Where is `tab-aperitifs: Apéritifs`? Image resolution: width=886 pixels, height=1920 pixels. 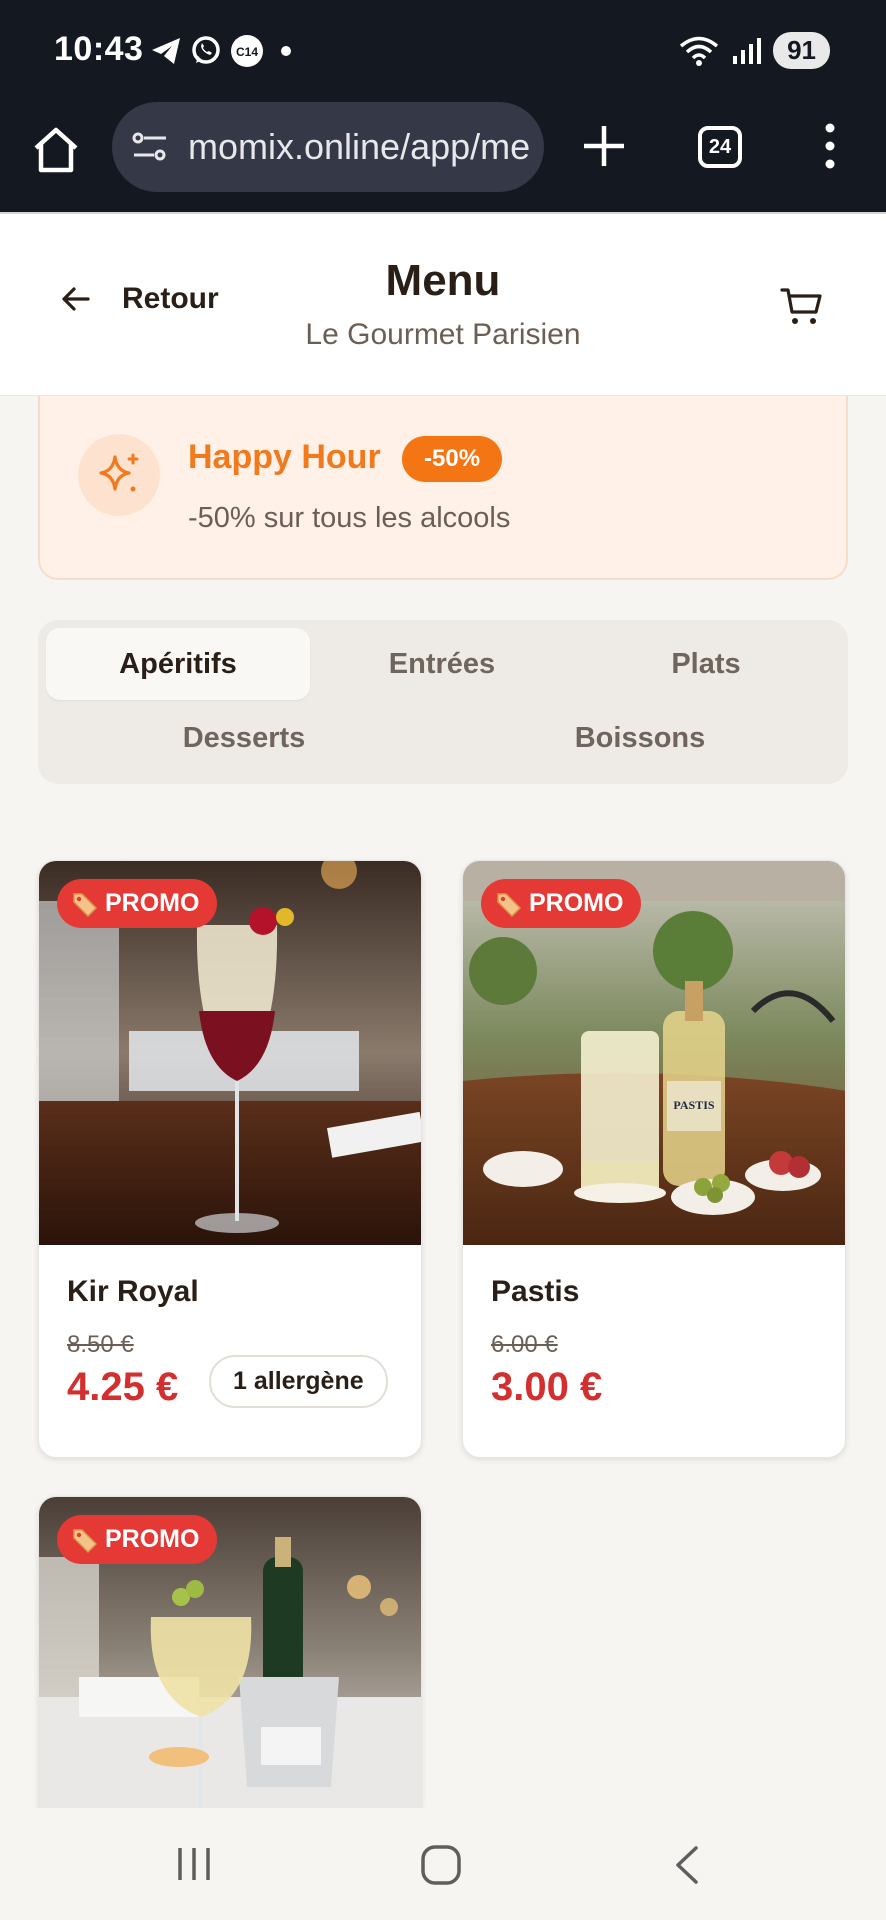 tab-aperitifs: Apéritifs is located at coordinates (178, 664).